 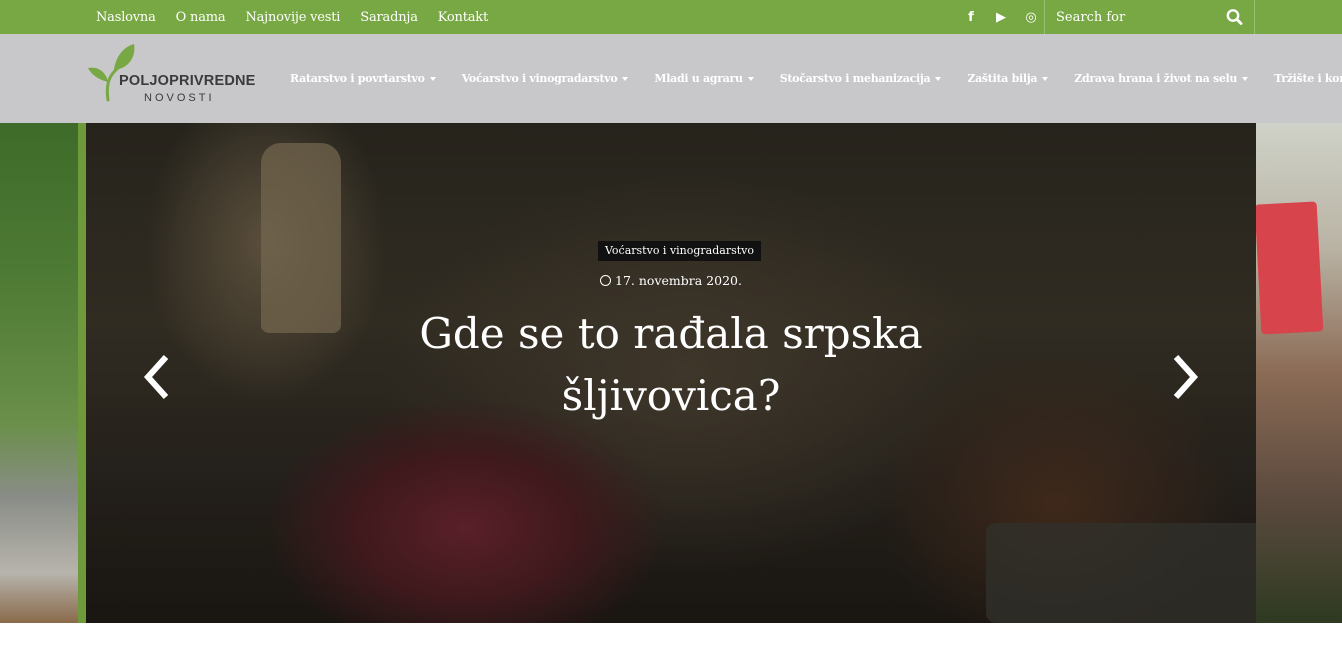 I want to click on nav-item-label: Voćarstvo i vinogradarstvo, so click(x=539, y=78).